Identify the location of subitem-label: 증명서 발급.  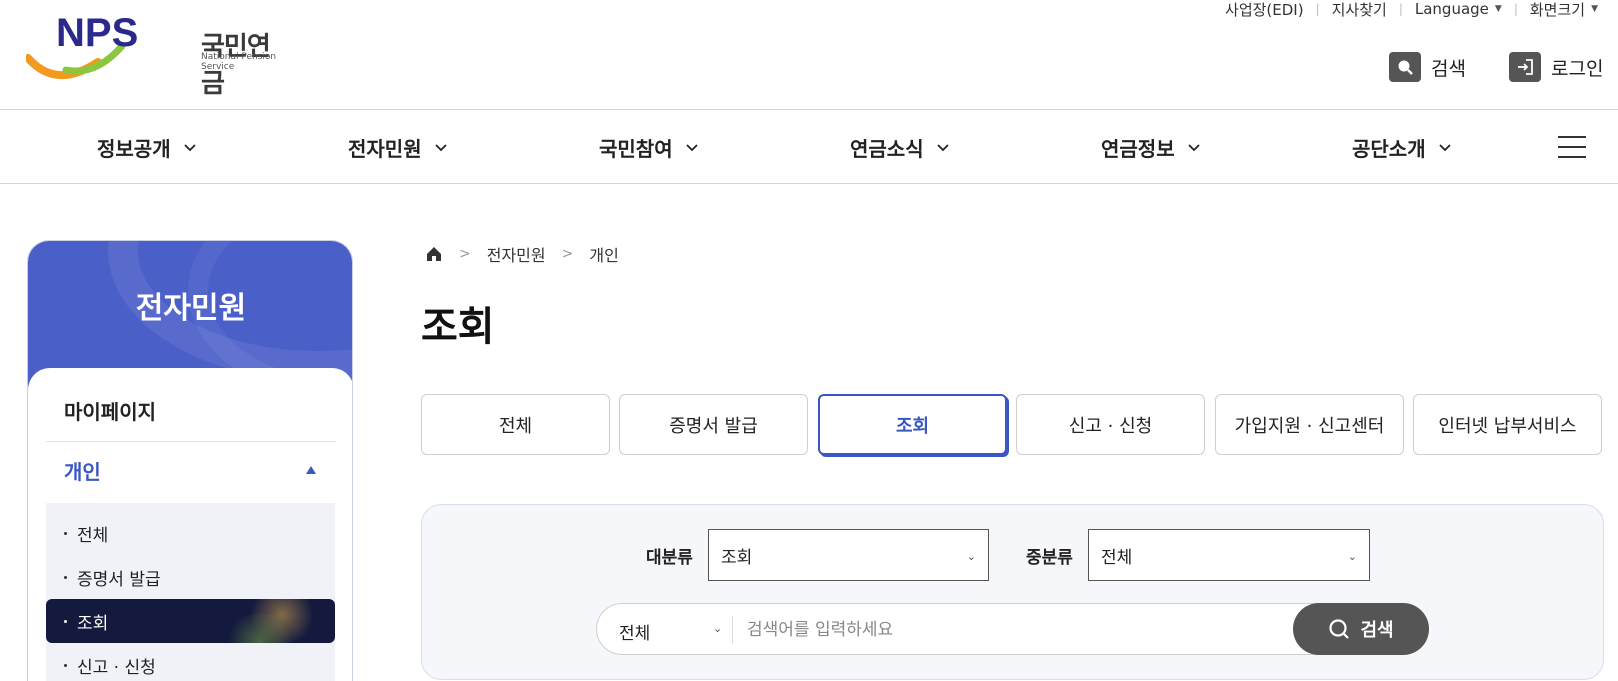
(119, 579).